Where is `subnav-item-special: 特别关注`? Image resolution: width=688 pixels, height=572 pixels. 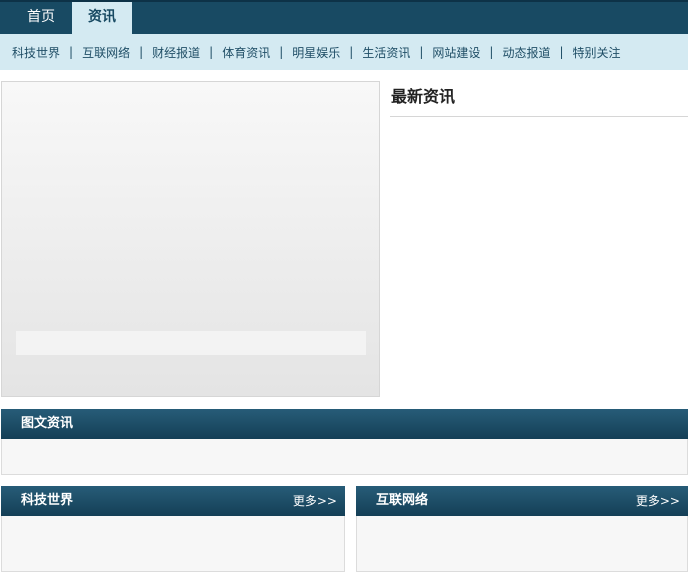 subnav-item-special: 特别关注 is located at coordinates (597, 52).